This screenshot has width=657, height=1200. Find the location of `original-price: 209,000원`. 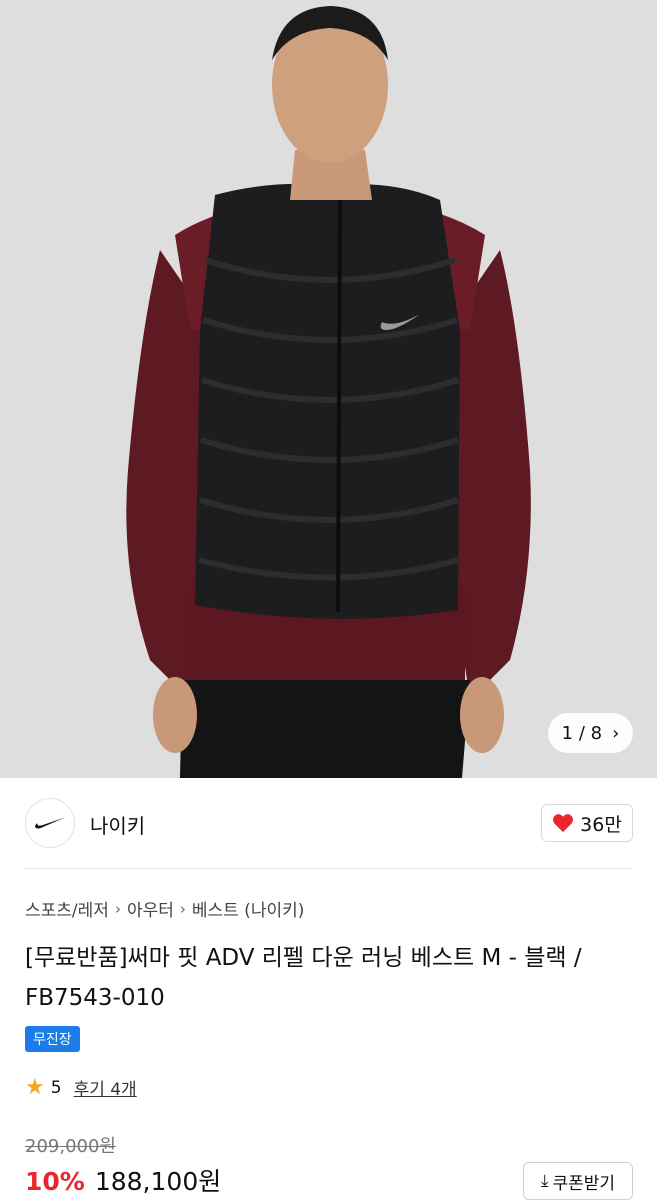

original-price: 209,000원 is located at coordinates (70, 1146).